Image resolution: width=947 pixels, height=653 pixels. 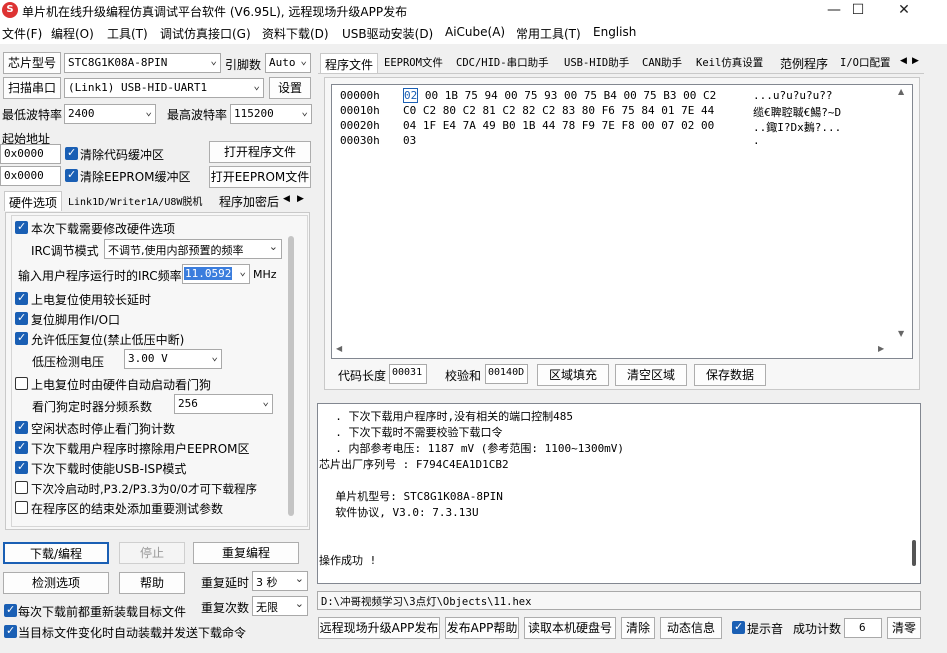 What do you see at coordinates (756, 140) in the screenshot?
I see `hex-ascii-3: .` at bounding box center [756, 140].